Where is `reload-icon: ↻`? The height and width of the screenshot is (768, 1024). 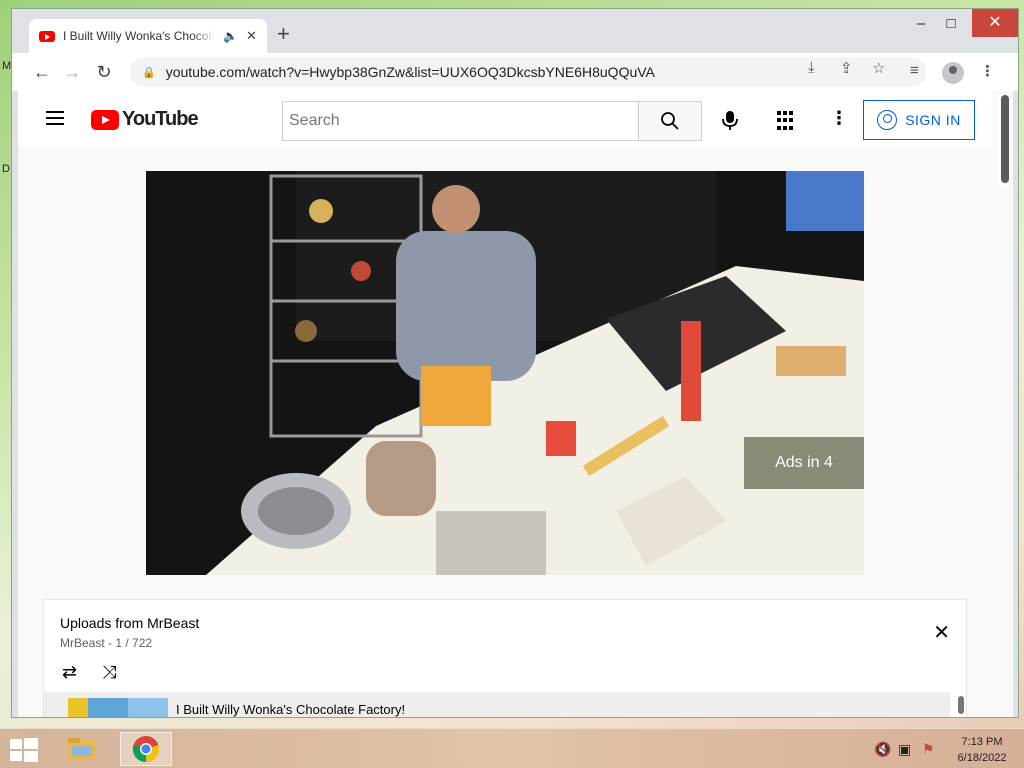 reload-icon: ↻ is located at coordinates (104, 72).